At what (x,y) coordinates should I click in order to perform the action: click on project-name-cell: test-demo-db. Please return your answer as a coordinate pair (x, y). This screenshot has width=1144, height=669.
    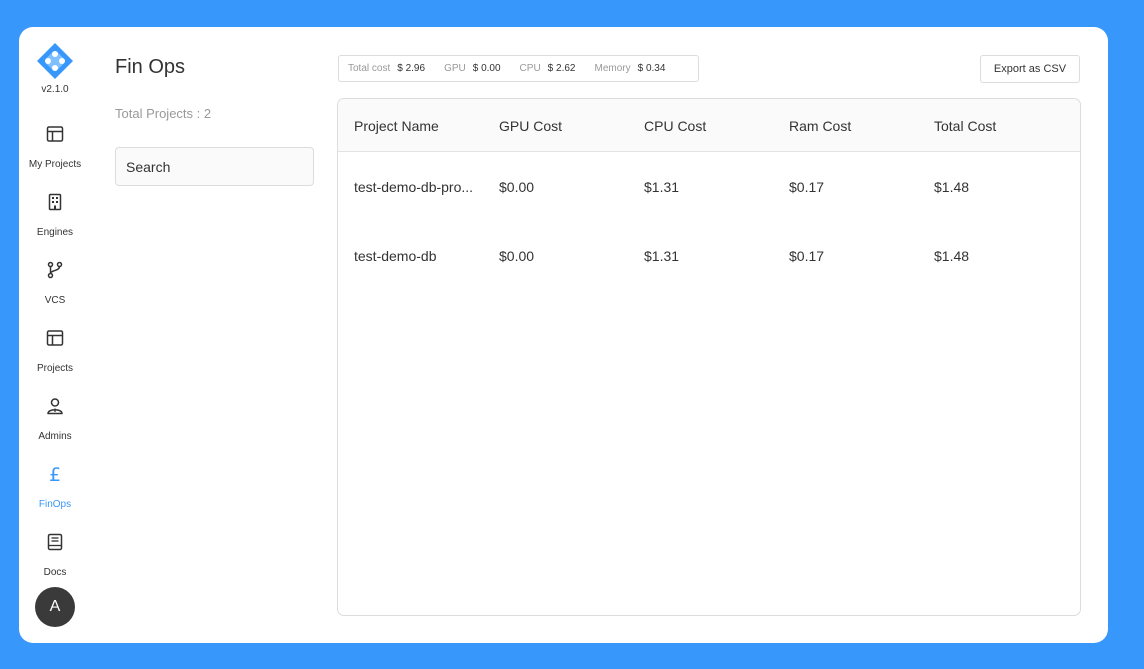
    Looking at the image, I should click on (395, 256).